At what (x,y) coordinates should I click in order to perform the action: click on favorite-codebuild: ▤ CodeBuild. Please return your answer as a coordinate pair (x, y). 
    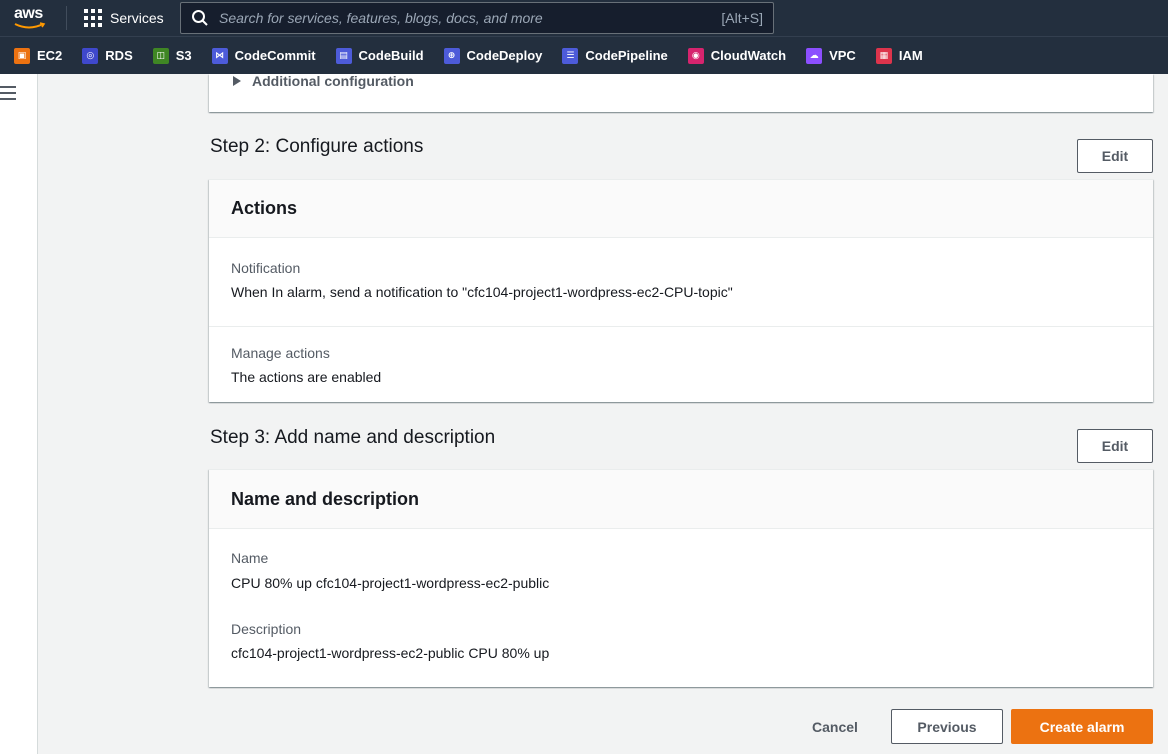
    Looking at the image, I should click on (379, 55).